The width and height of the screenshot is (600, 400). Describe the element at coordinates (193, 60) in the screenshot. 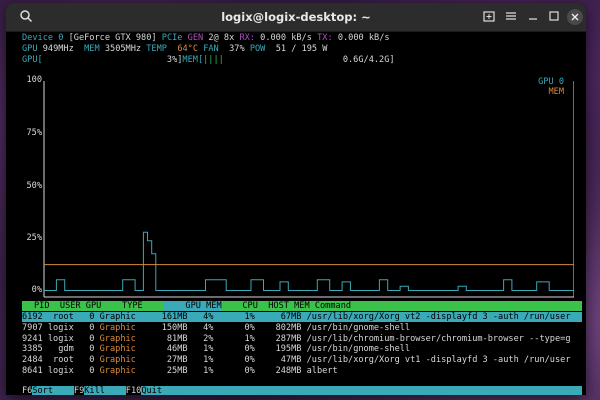

I see `mem-usage-label: MEM[` at that location.